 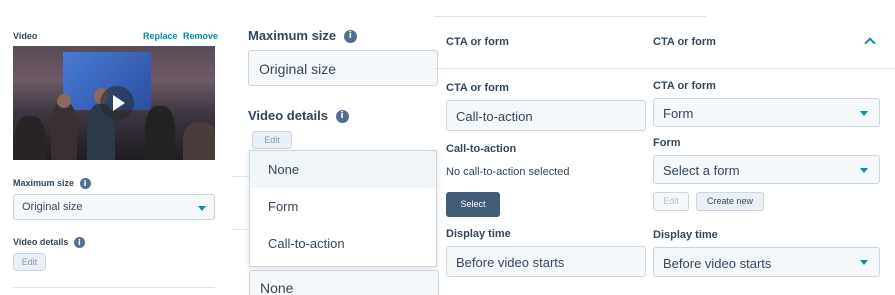 I want to click on replace-link: Replace, so click(x=160, y=36).